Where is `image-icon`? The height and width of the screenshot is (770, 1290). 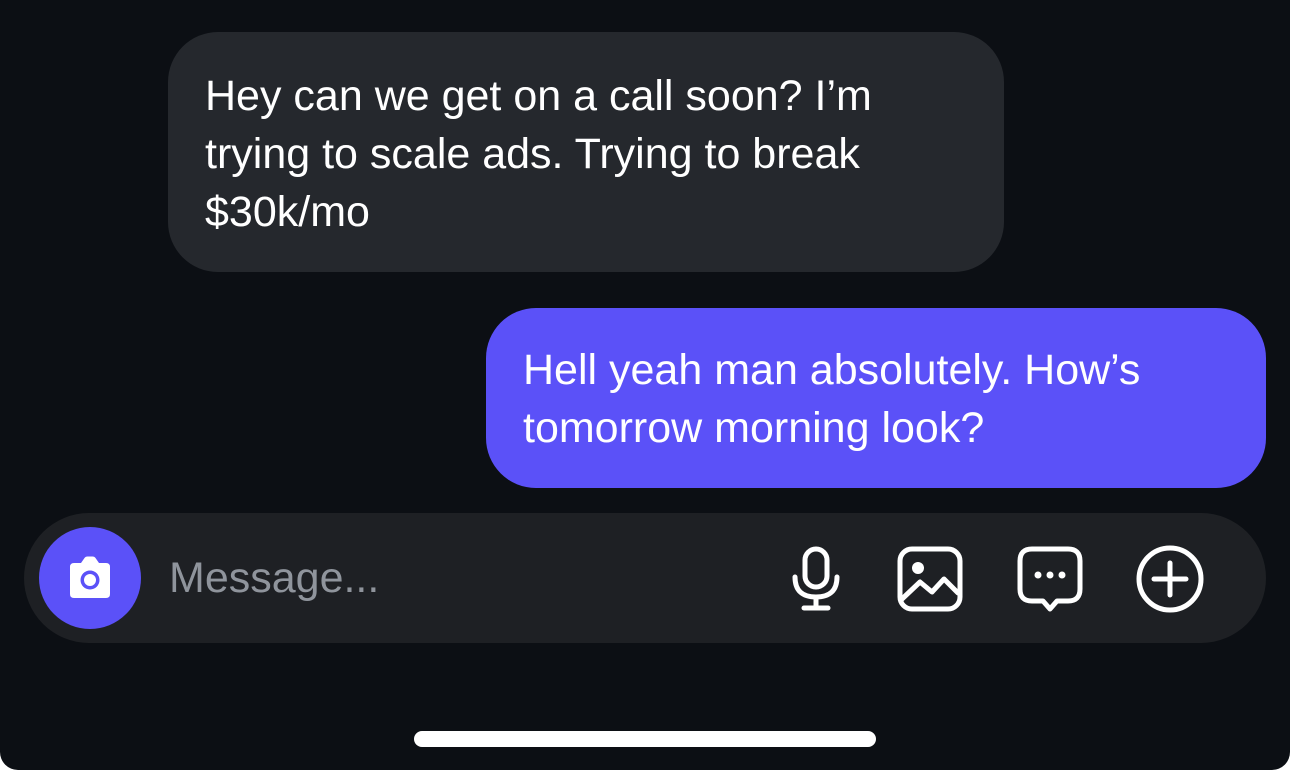 image-icon is located at coordinates (930, 579).